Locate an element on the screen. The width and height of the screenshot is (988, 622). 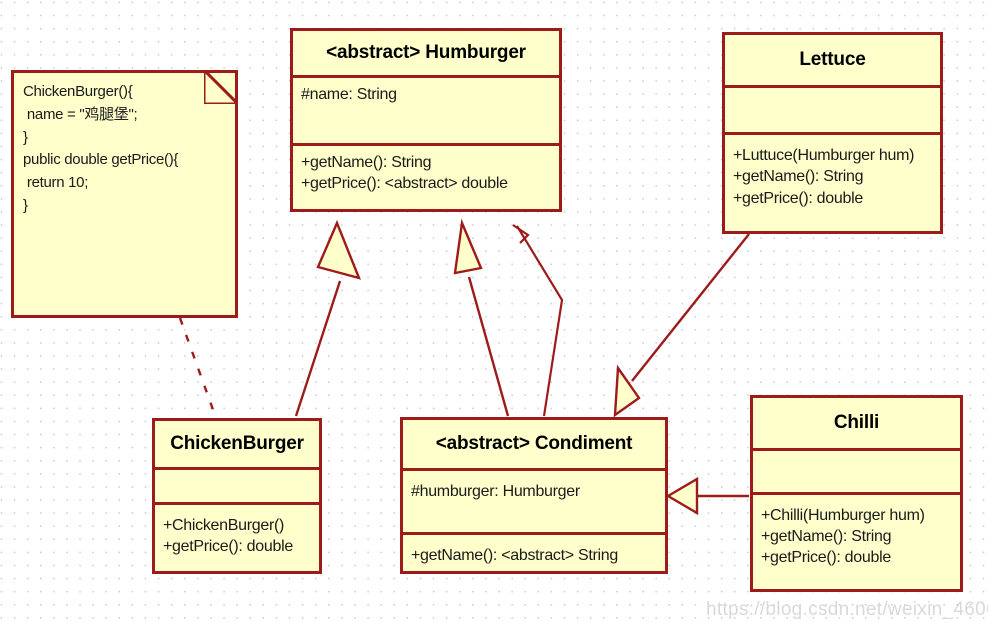
edge-lettuce-extends-condiment is located at coordinates (681, 325).